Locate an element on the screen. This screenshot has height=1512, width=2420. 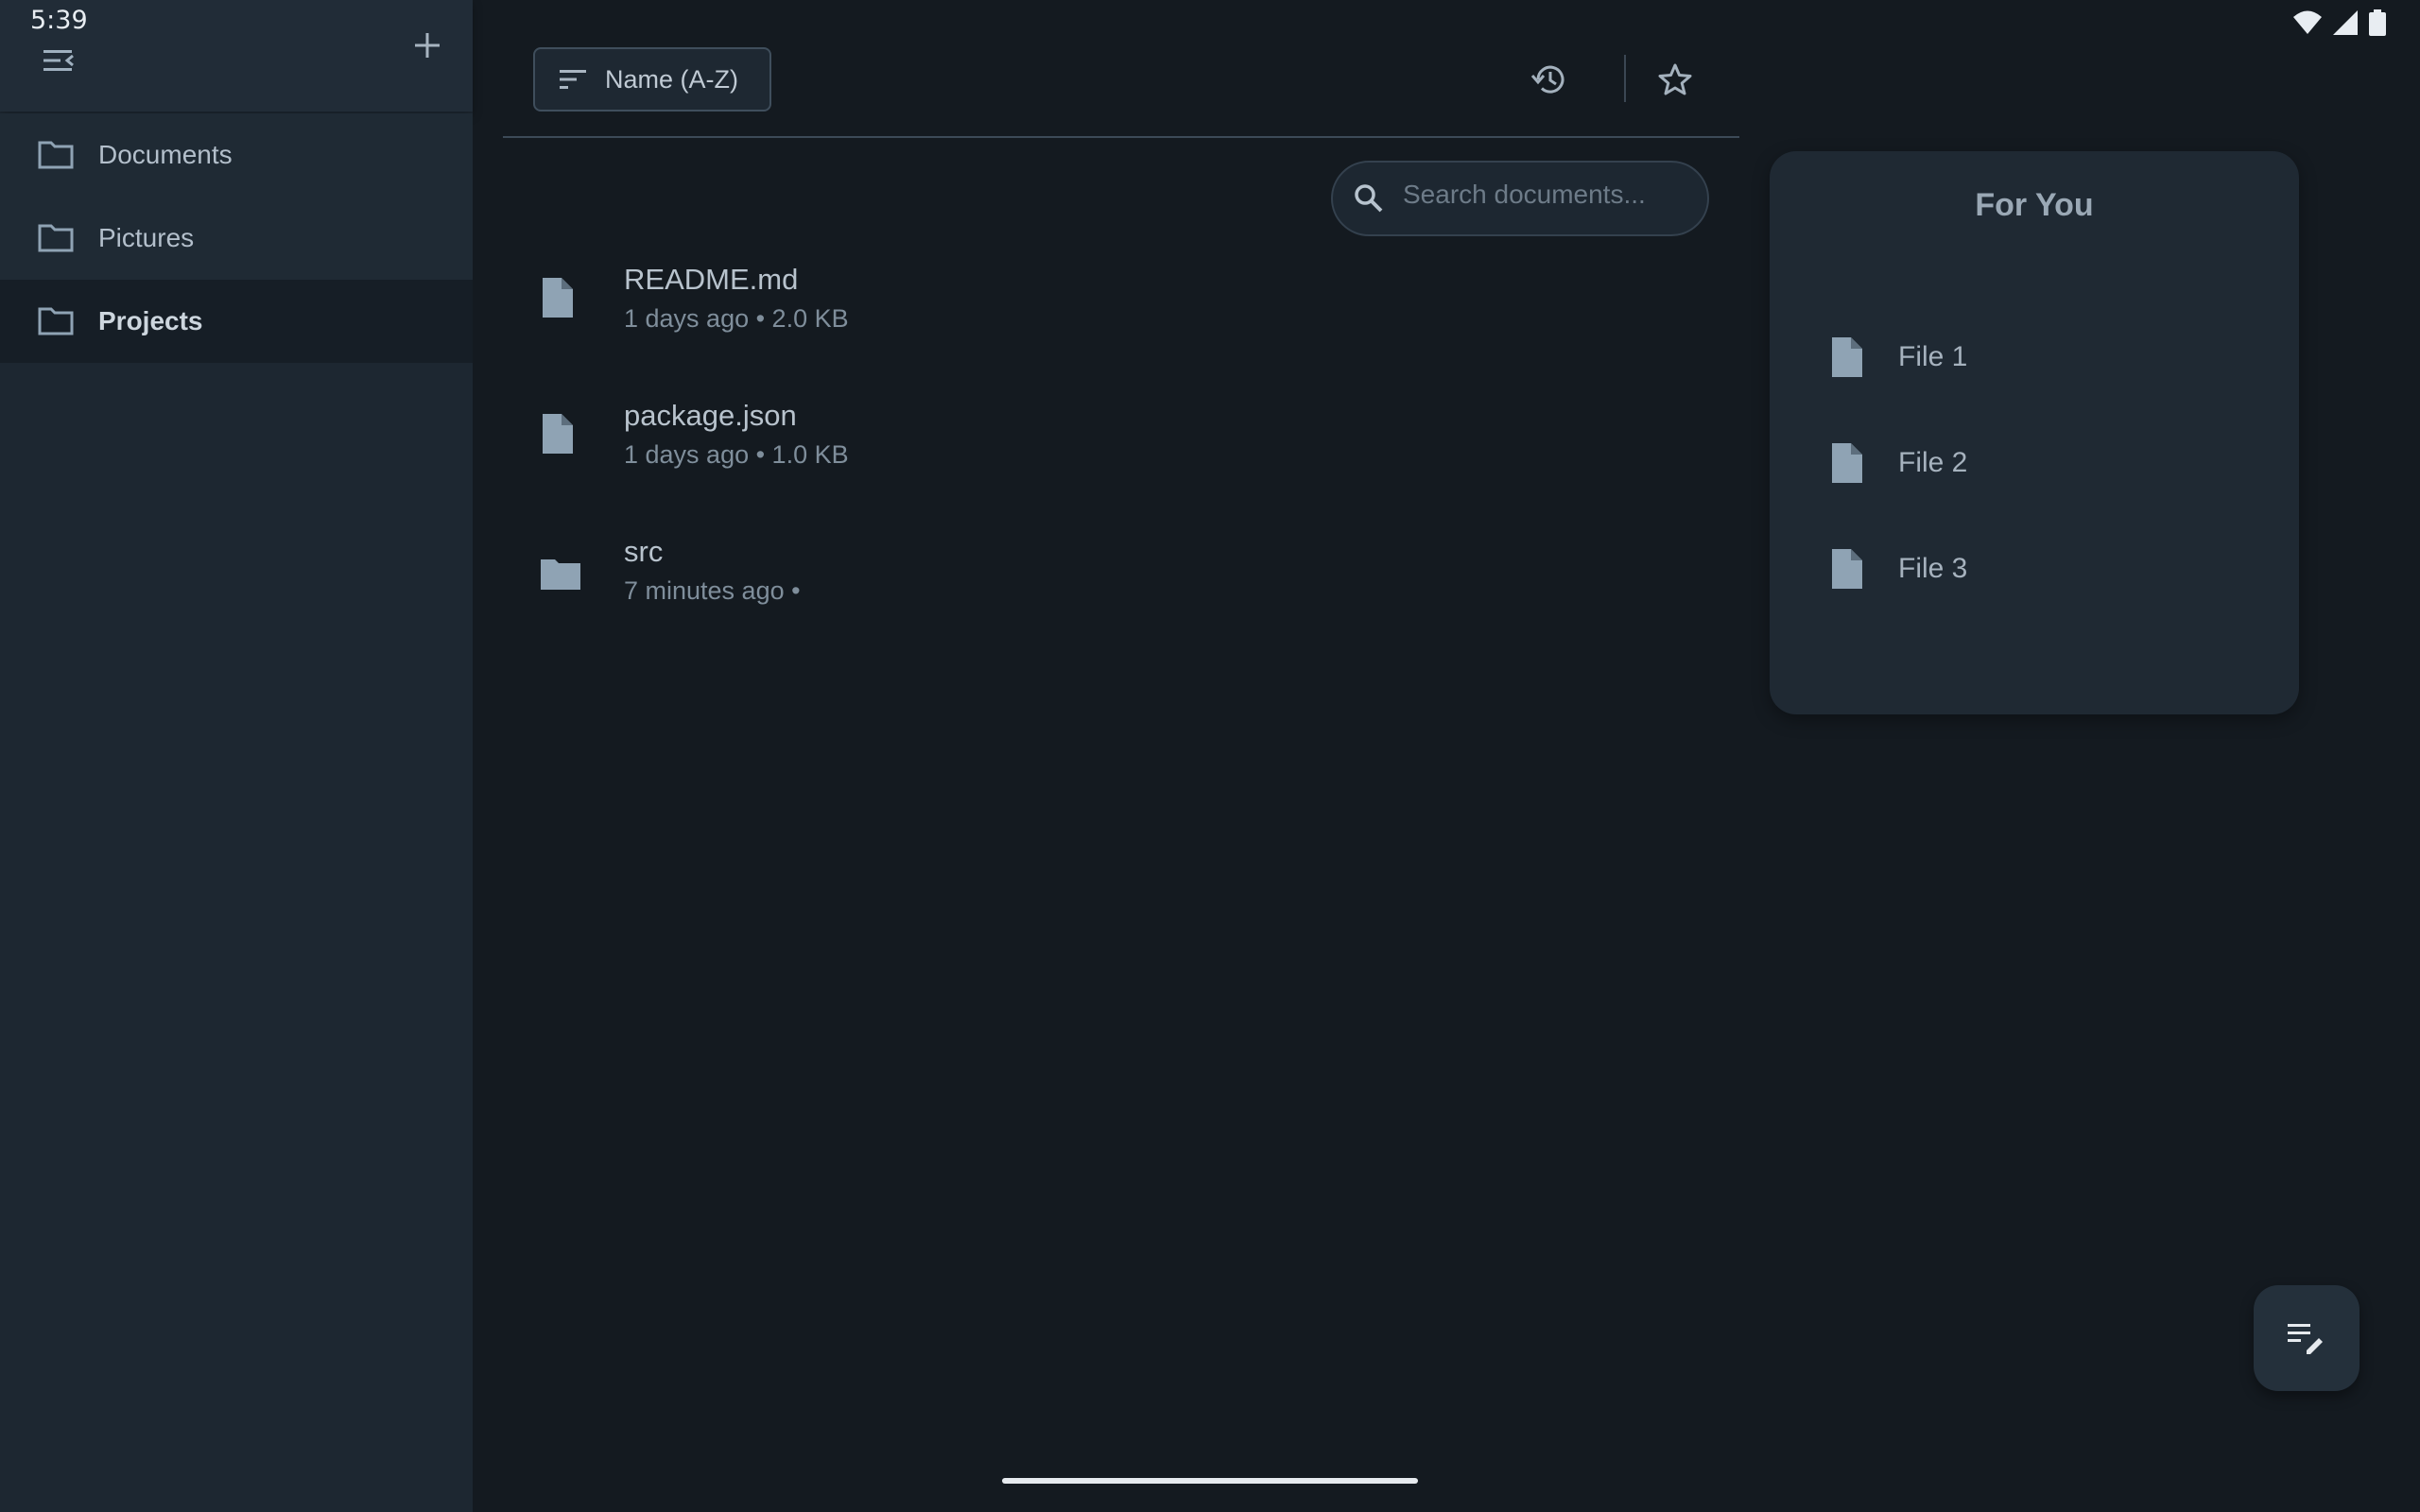
sidebar-item-documents: Documents is located at coordinates (236, 155).